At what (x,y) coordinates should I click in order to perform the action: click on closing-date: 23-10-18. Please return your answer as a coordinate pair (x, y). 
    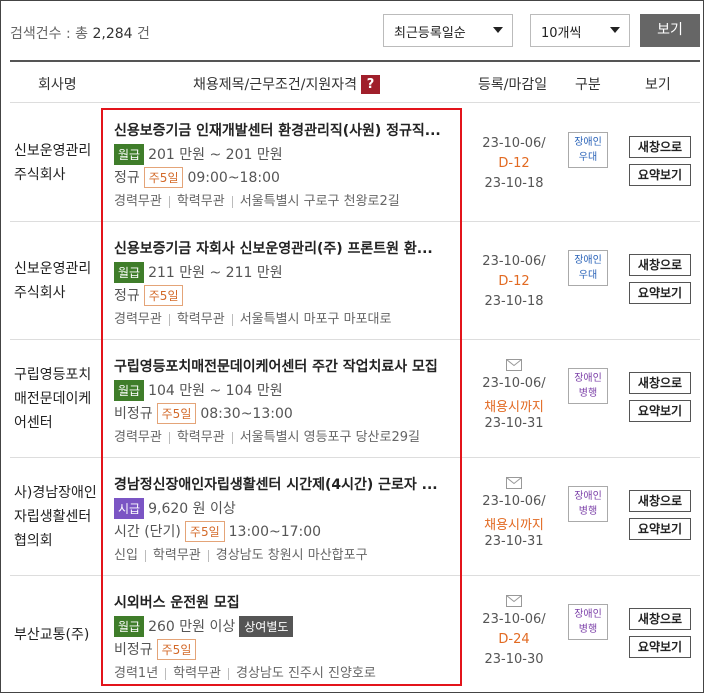
    Looking at the image, I should click on (514, 301).